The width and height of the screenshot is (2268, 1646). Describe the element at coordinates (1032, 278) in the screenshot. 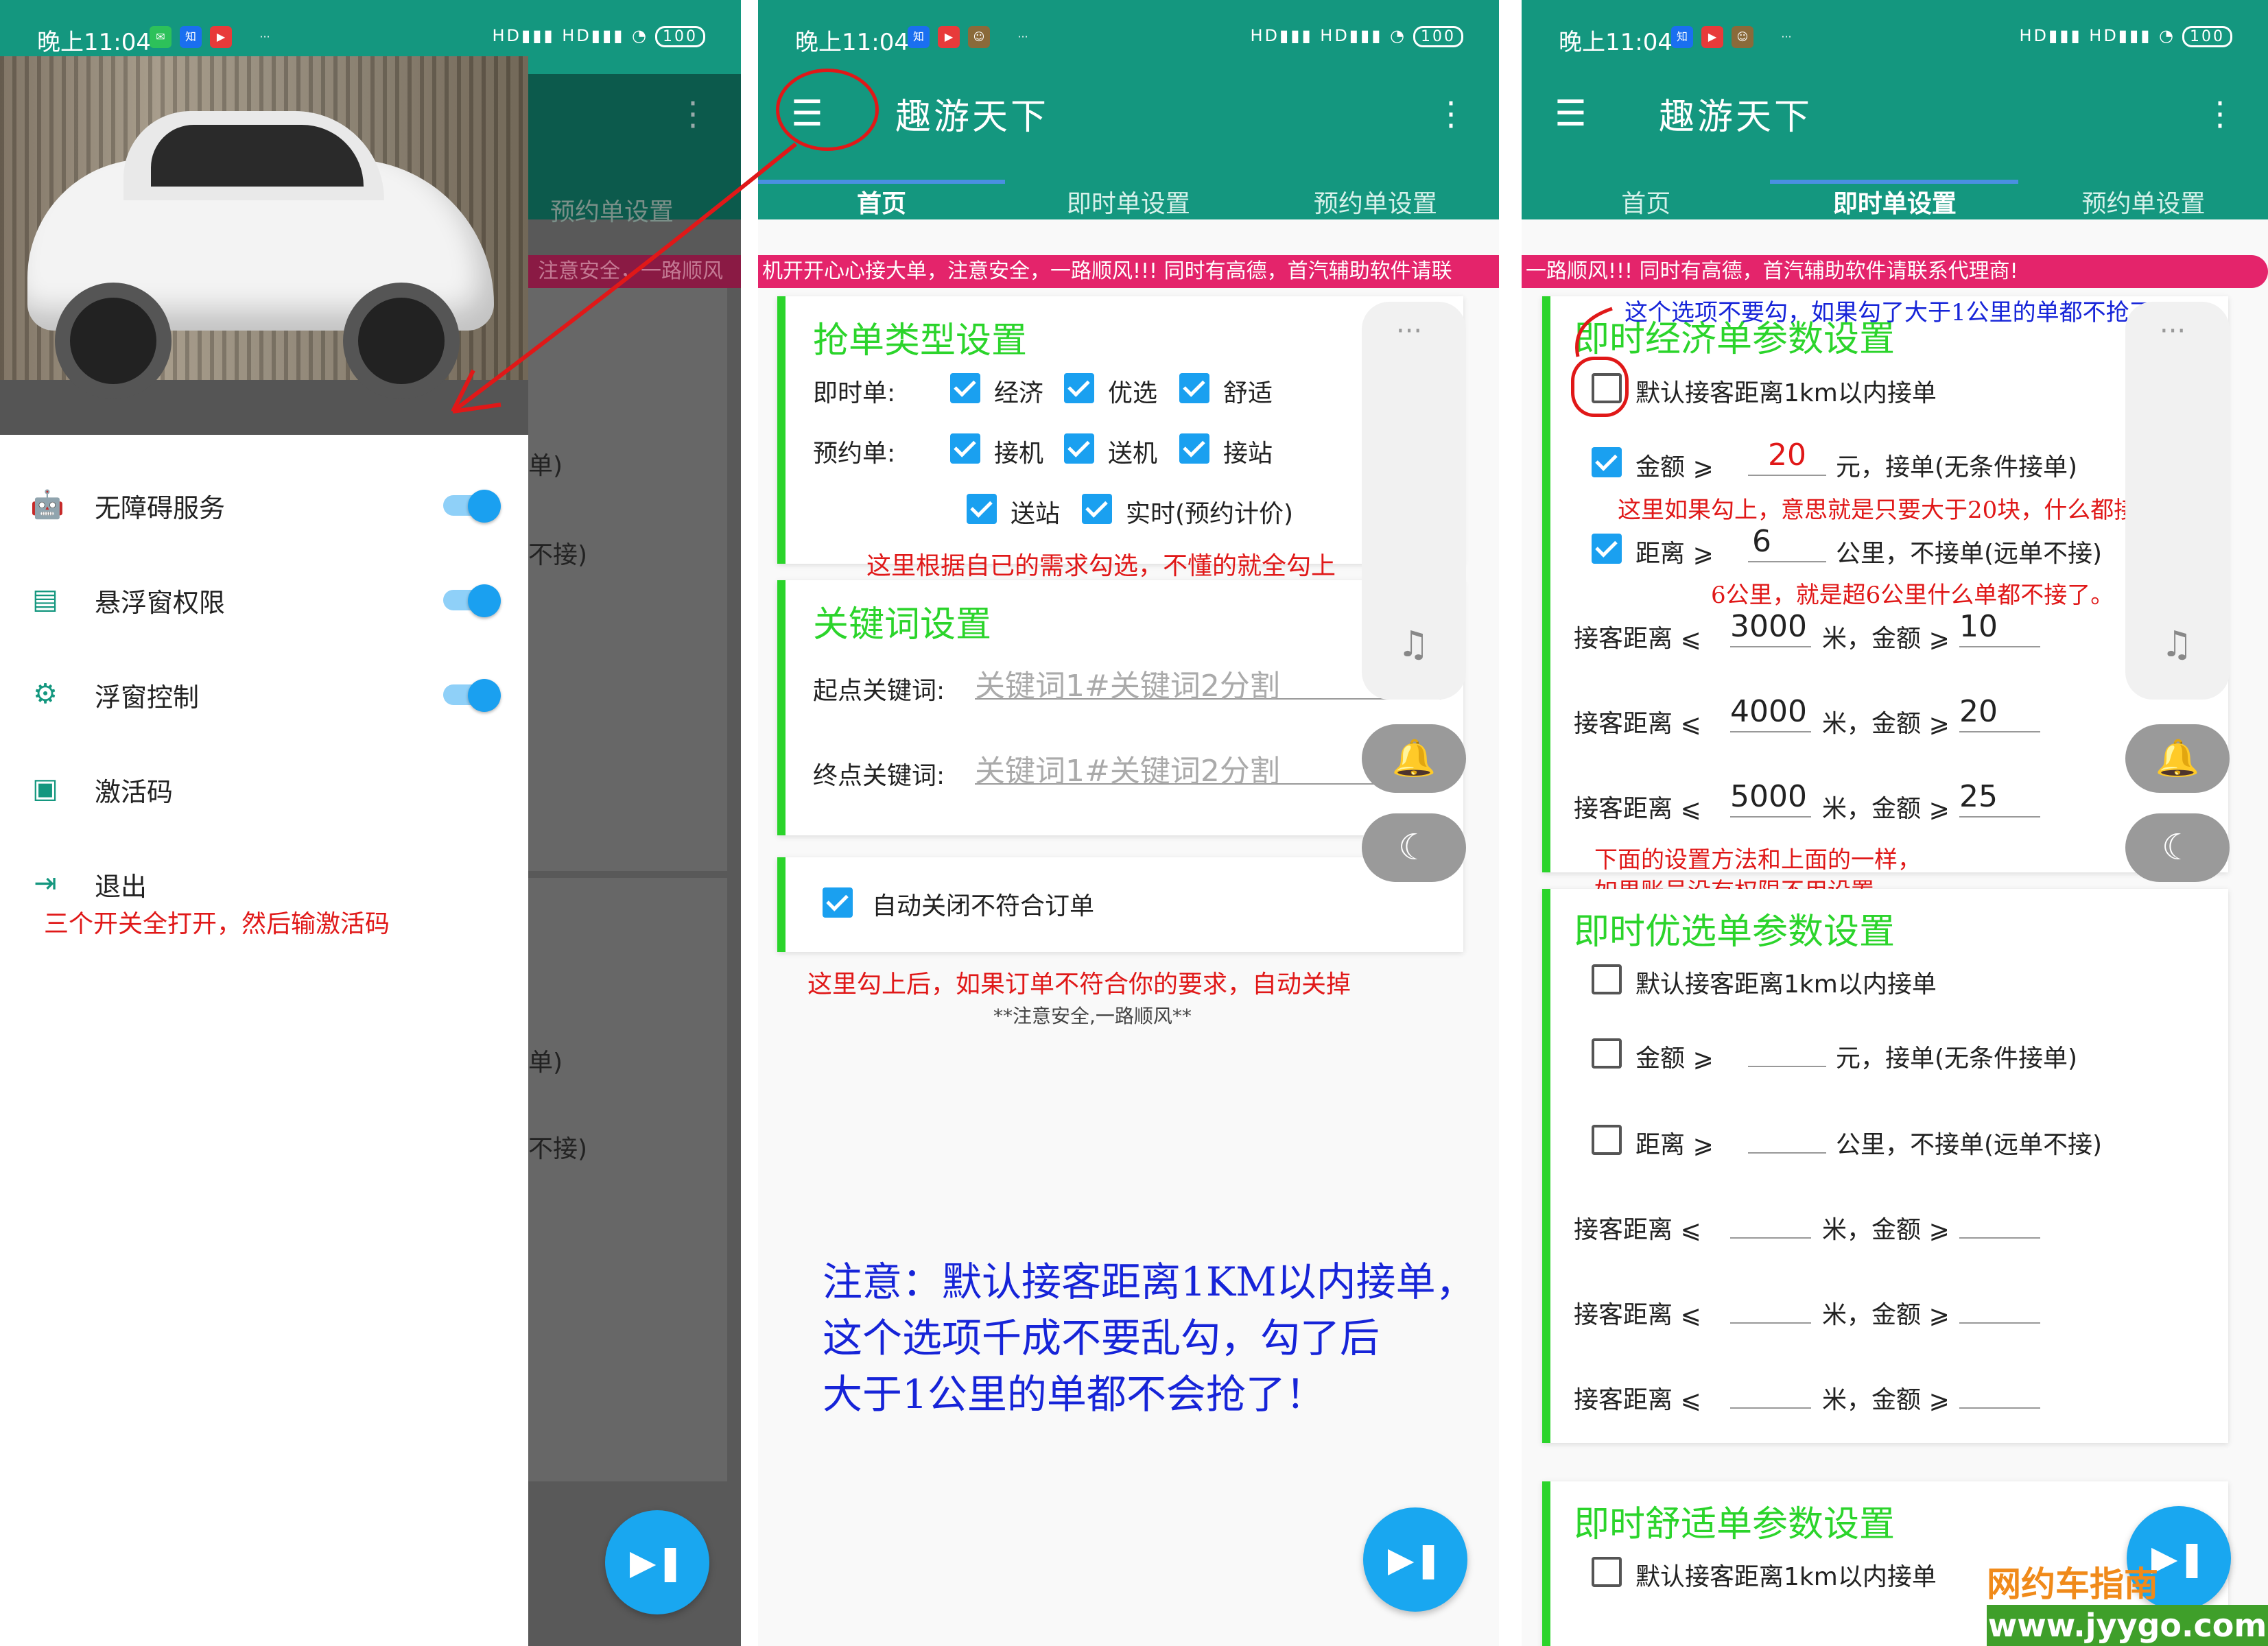

I see `annotation-arrow` at that location.